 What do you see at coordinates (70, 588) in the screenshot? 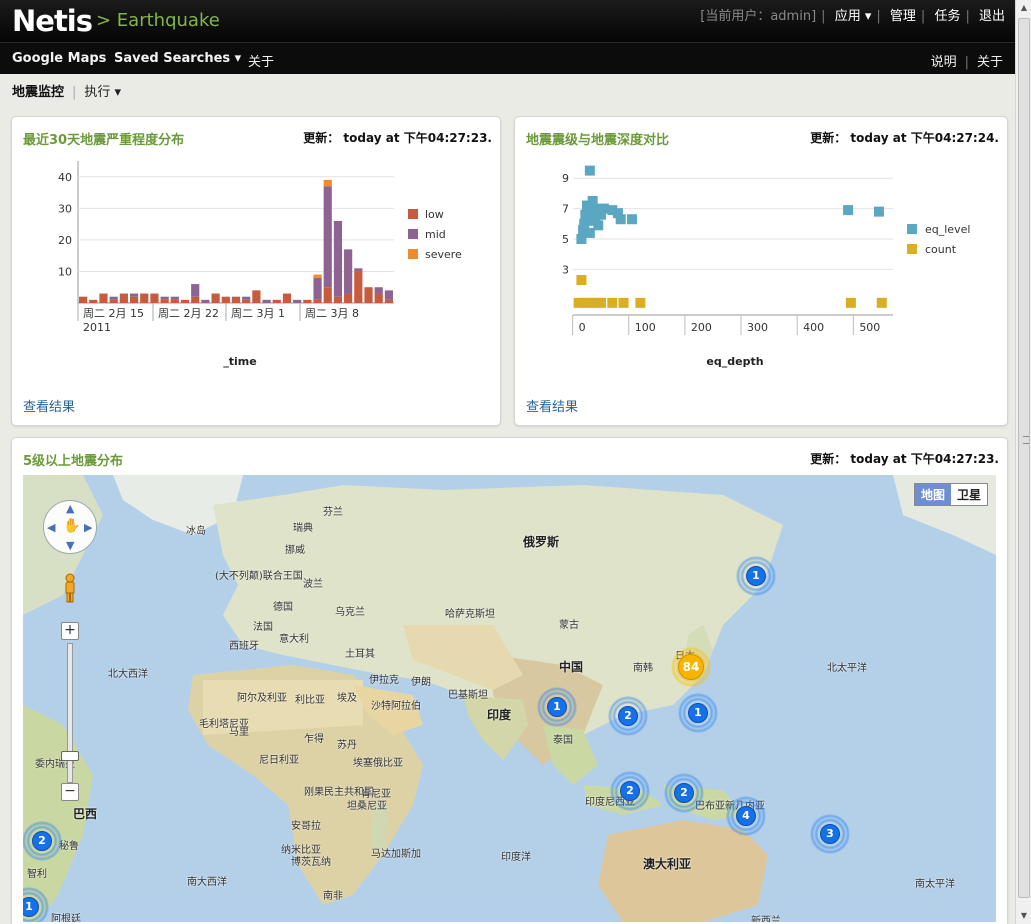
I see `pegman-icon` at bounding box center [70, 588].